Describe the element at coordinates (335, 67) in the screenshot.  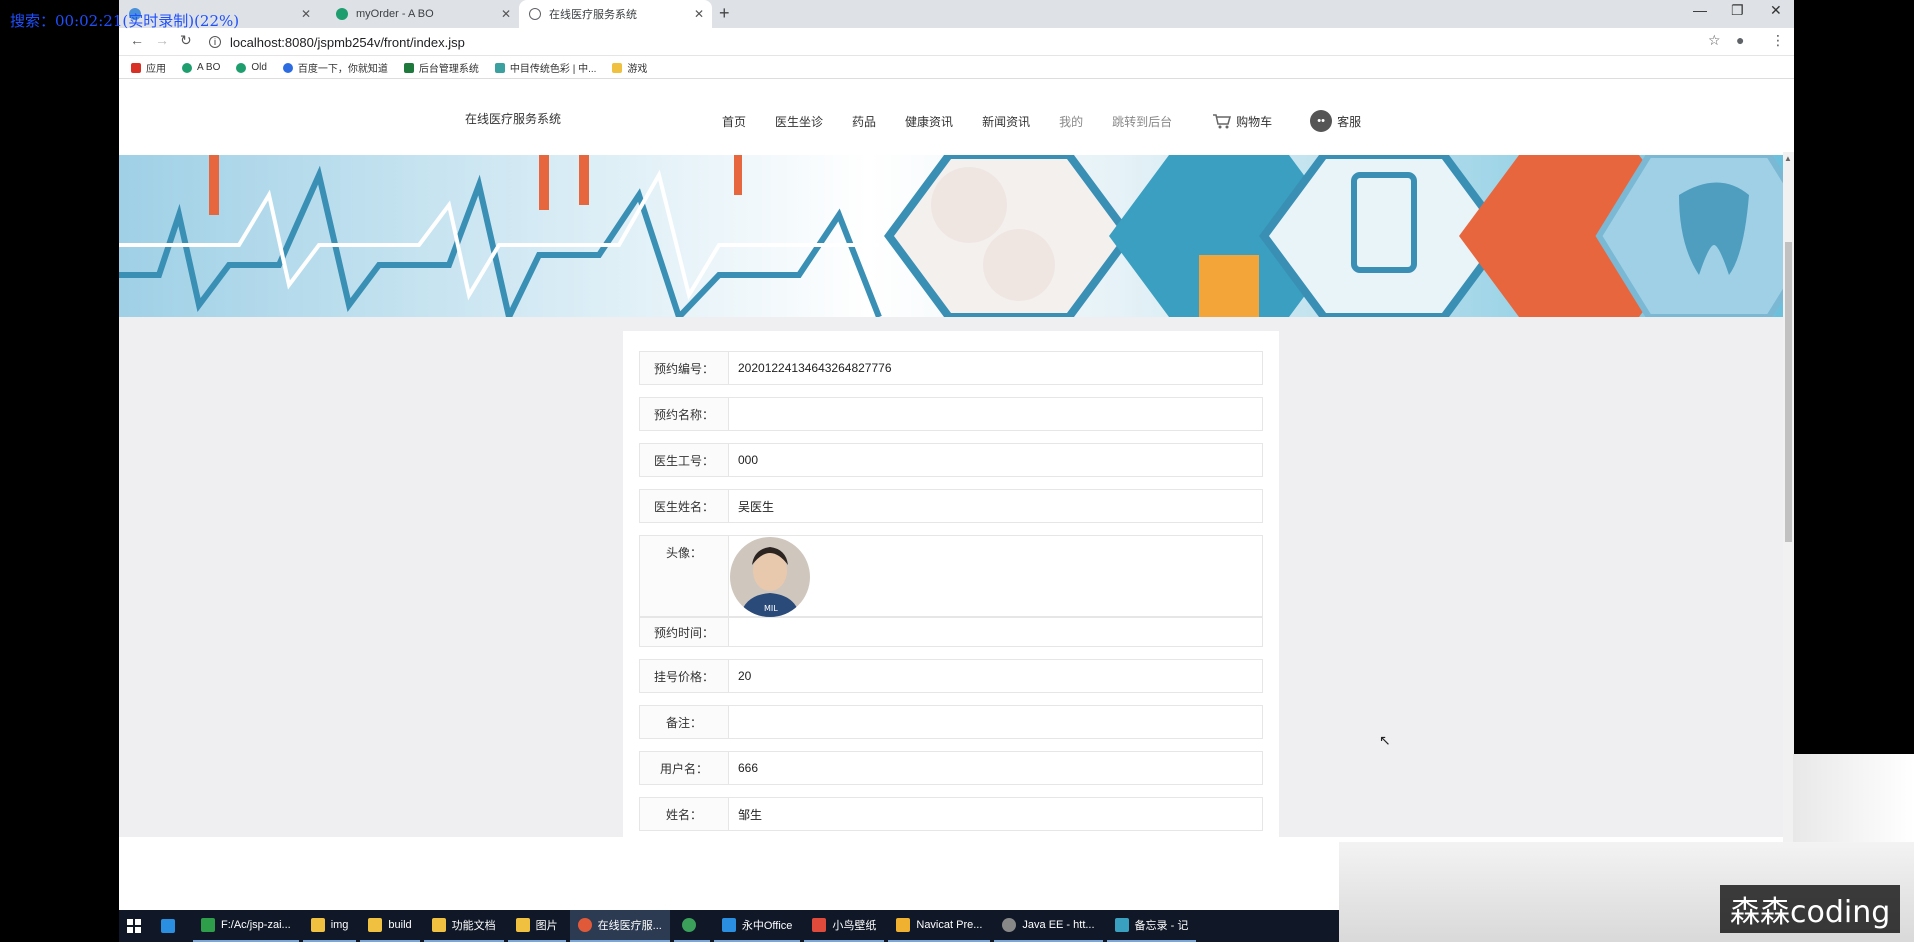
I see `bookmark-baidu: 百度一下，你就知道` at that location.